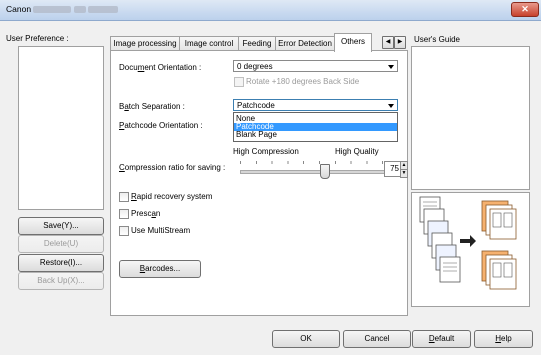  I want to click on spin-down-icon: ▼, so click(404, 173).